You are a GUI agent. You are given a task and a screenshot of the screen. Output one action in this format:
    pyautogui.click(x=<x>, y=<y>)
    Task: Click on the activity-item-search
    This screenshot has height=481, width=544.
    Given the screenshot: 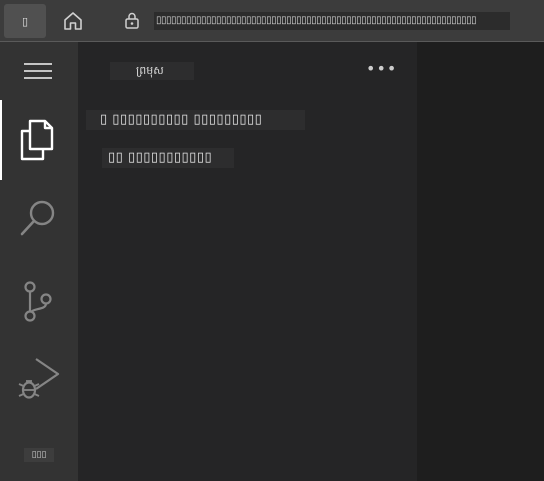 What is the action you would take?
    pyautogui.click(x=39, y=220)
    